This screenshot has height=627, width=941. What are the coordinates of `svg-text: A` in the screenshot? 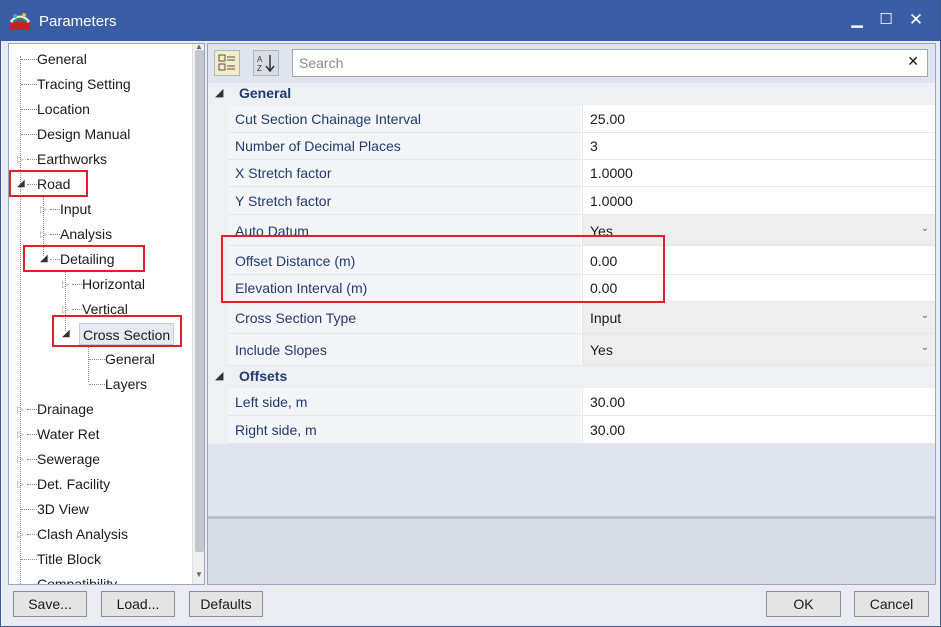 It's located at (260, 59).